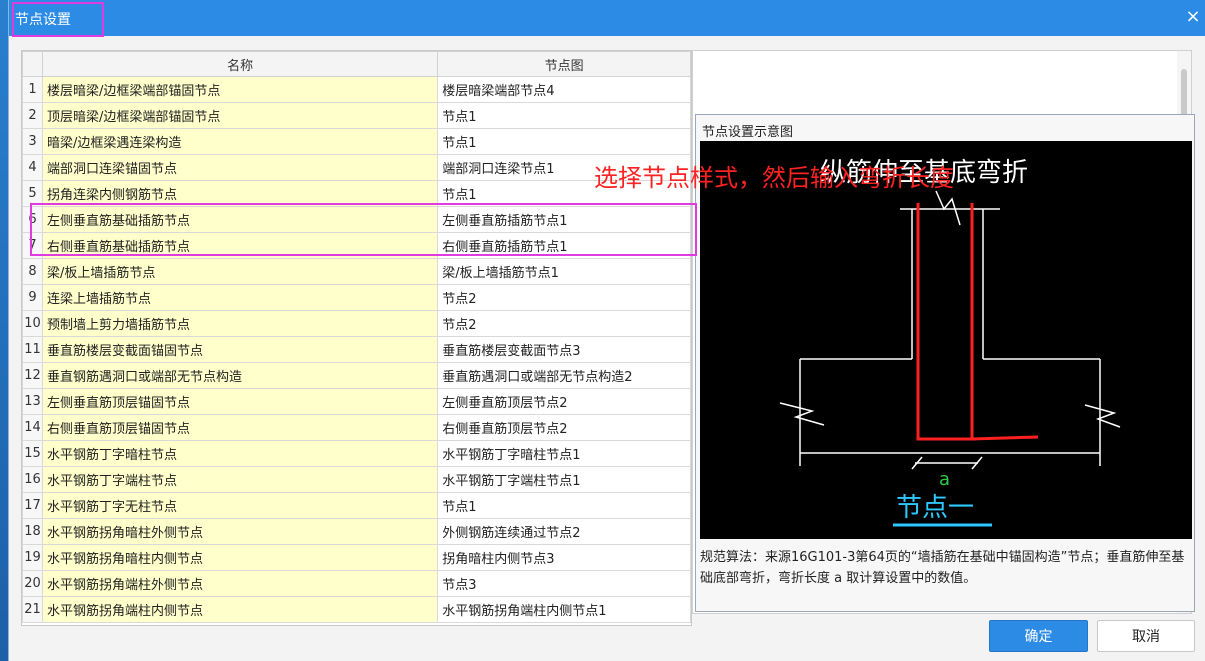 The height and width of the screenshot is (661, 1205). I want to click on table-row: 7 右侧垂直筋基础插筋节点 右侧垂直筋插筋节点1, so click(356, 245).